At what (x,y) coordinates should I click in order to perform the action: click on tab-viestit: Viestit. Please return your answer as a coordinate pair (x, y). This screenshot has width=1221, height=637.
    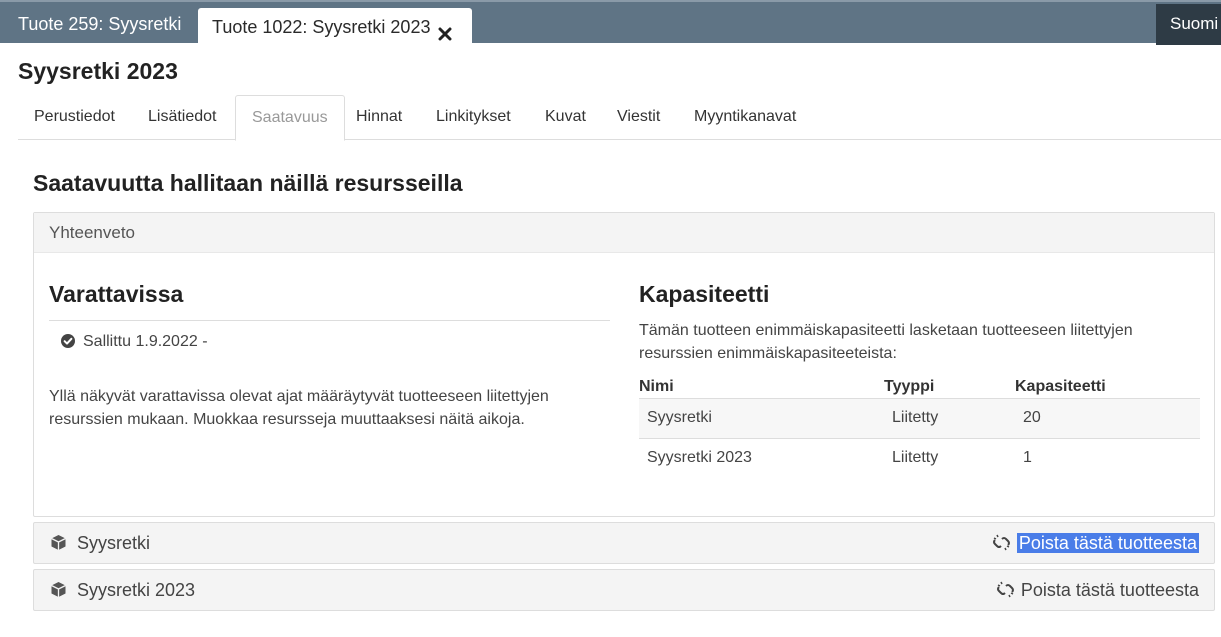
    Looking at the image, I should click on (638, 117).